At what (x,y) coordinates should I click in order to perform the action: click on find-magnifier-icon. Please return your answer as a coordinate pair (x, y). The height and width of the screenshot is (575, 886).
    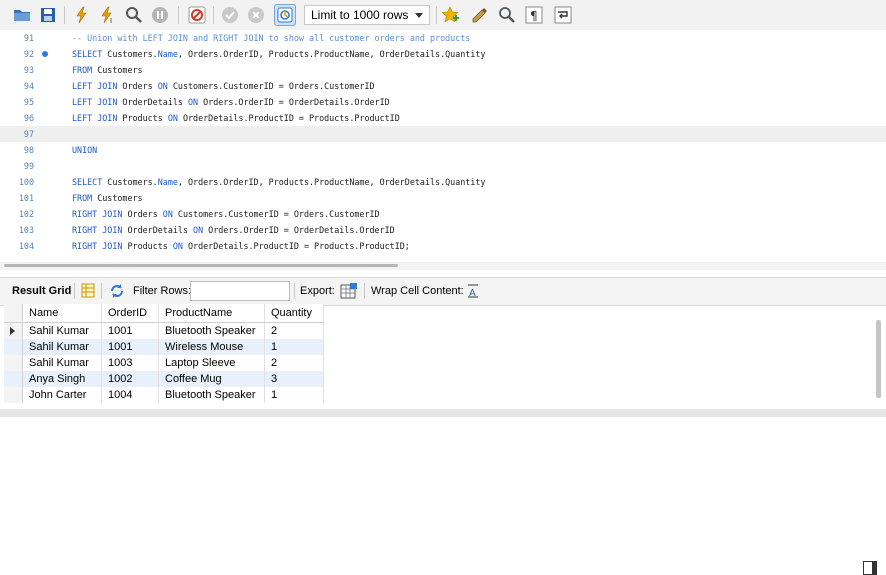
    Looking at the image, I should click on (507, 15).